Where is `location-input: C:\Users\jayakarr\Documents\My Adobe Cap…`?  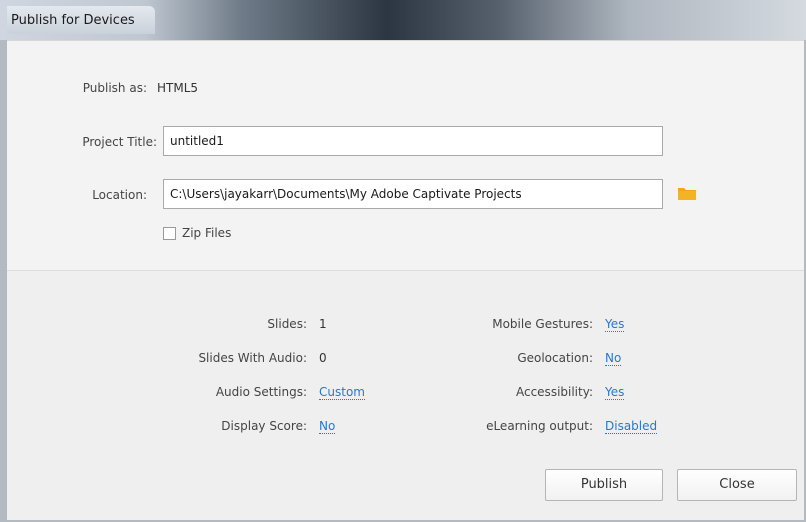 location-input: C:\Users\jayakarr\Documents\My Adobe Cap… is located at coordinates (413, 194).